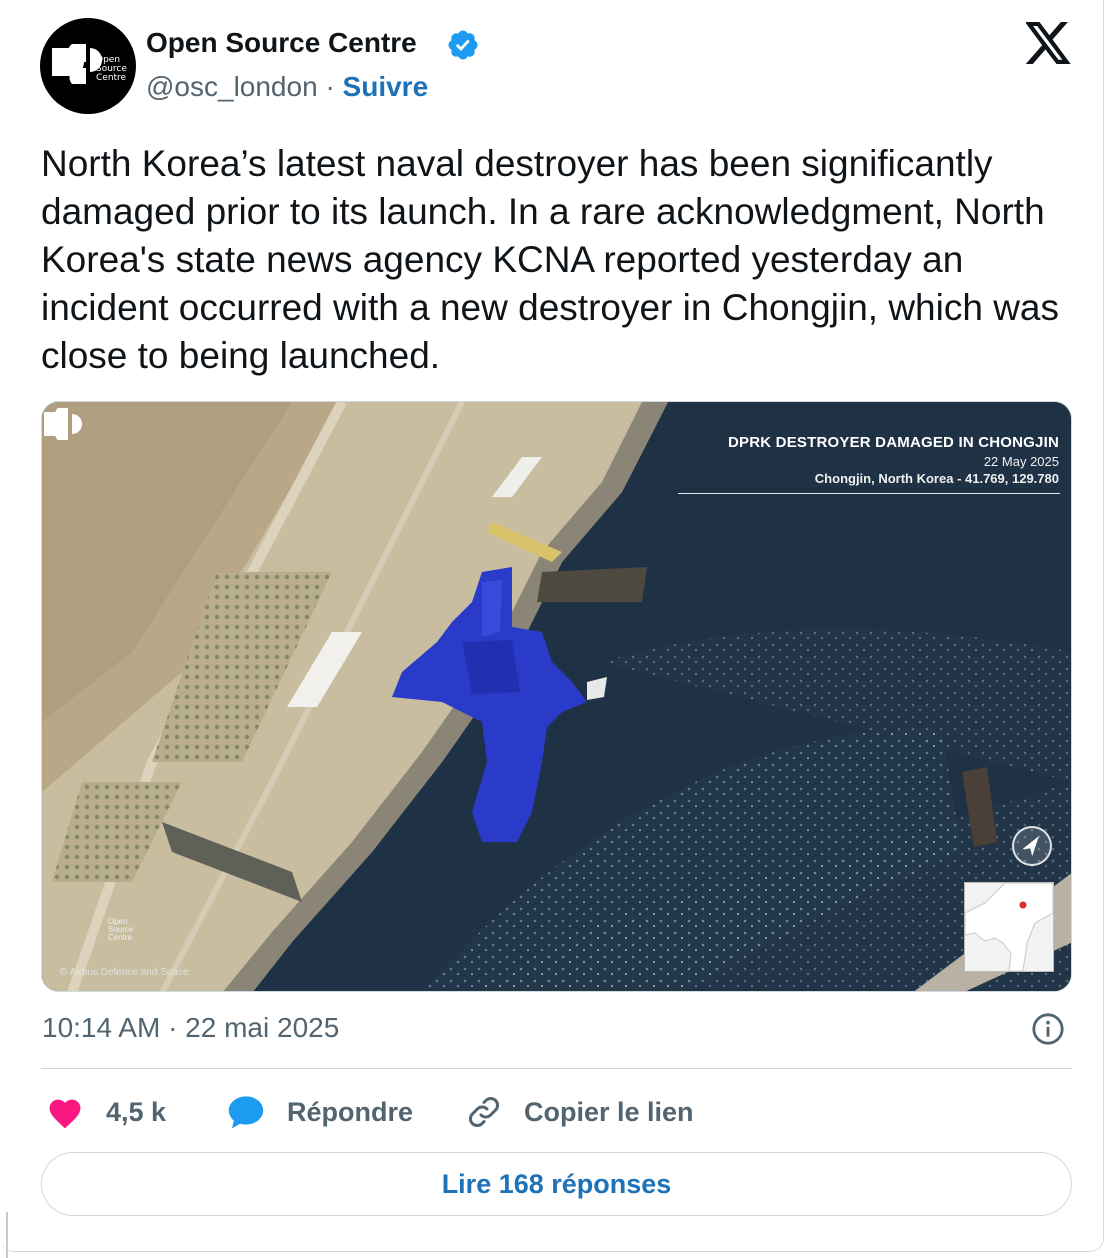 The height and width of the screenshot is (1258, 1110). Describe the element at coordinates (136, 1111) in the screenshot. I see `like-count: 4,5 k` at that location.